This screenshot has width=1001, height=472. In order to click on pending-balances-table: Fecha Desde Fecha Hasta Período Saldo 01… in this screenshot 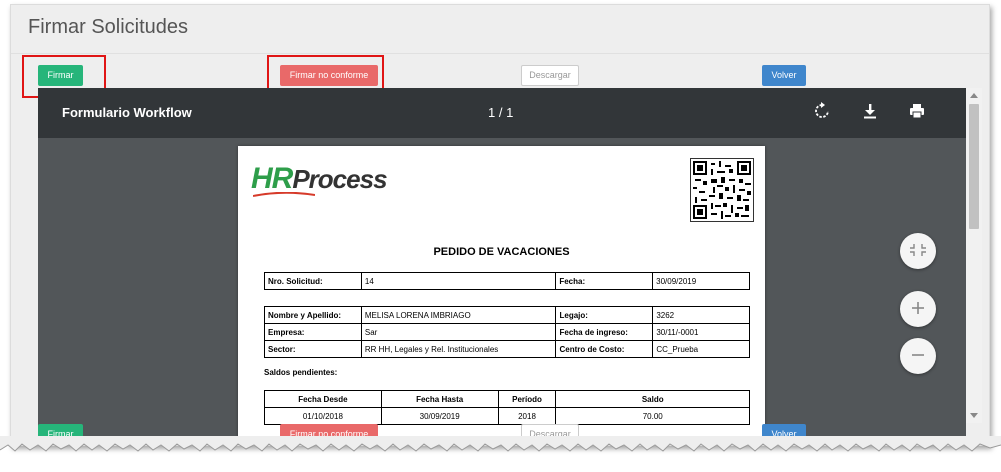, I will do `click(507, 407)`.